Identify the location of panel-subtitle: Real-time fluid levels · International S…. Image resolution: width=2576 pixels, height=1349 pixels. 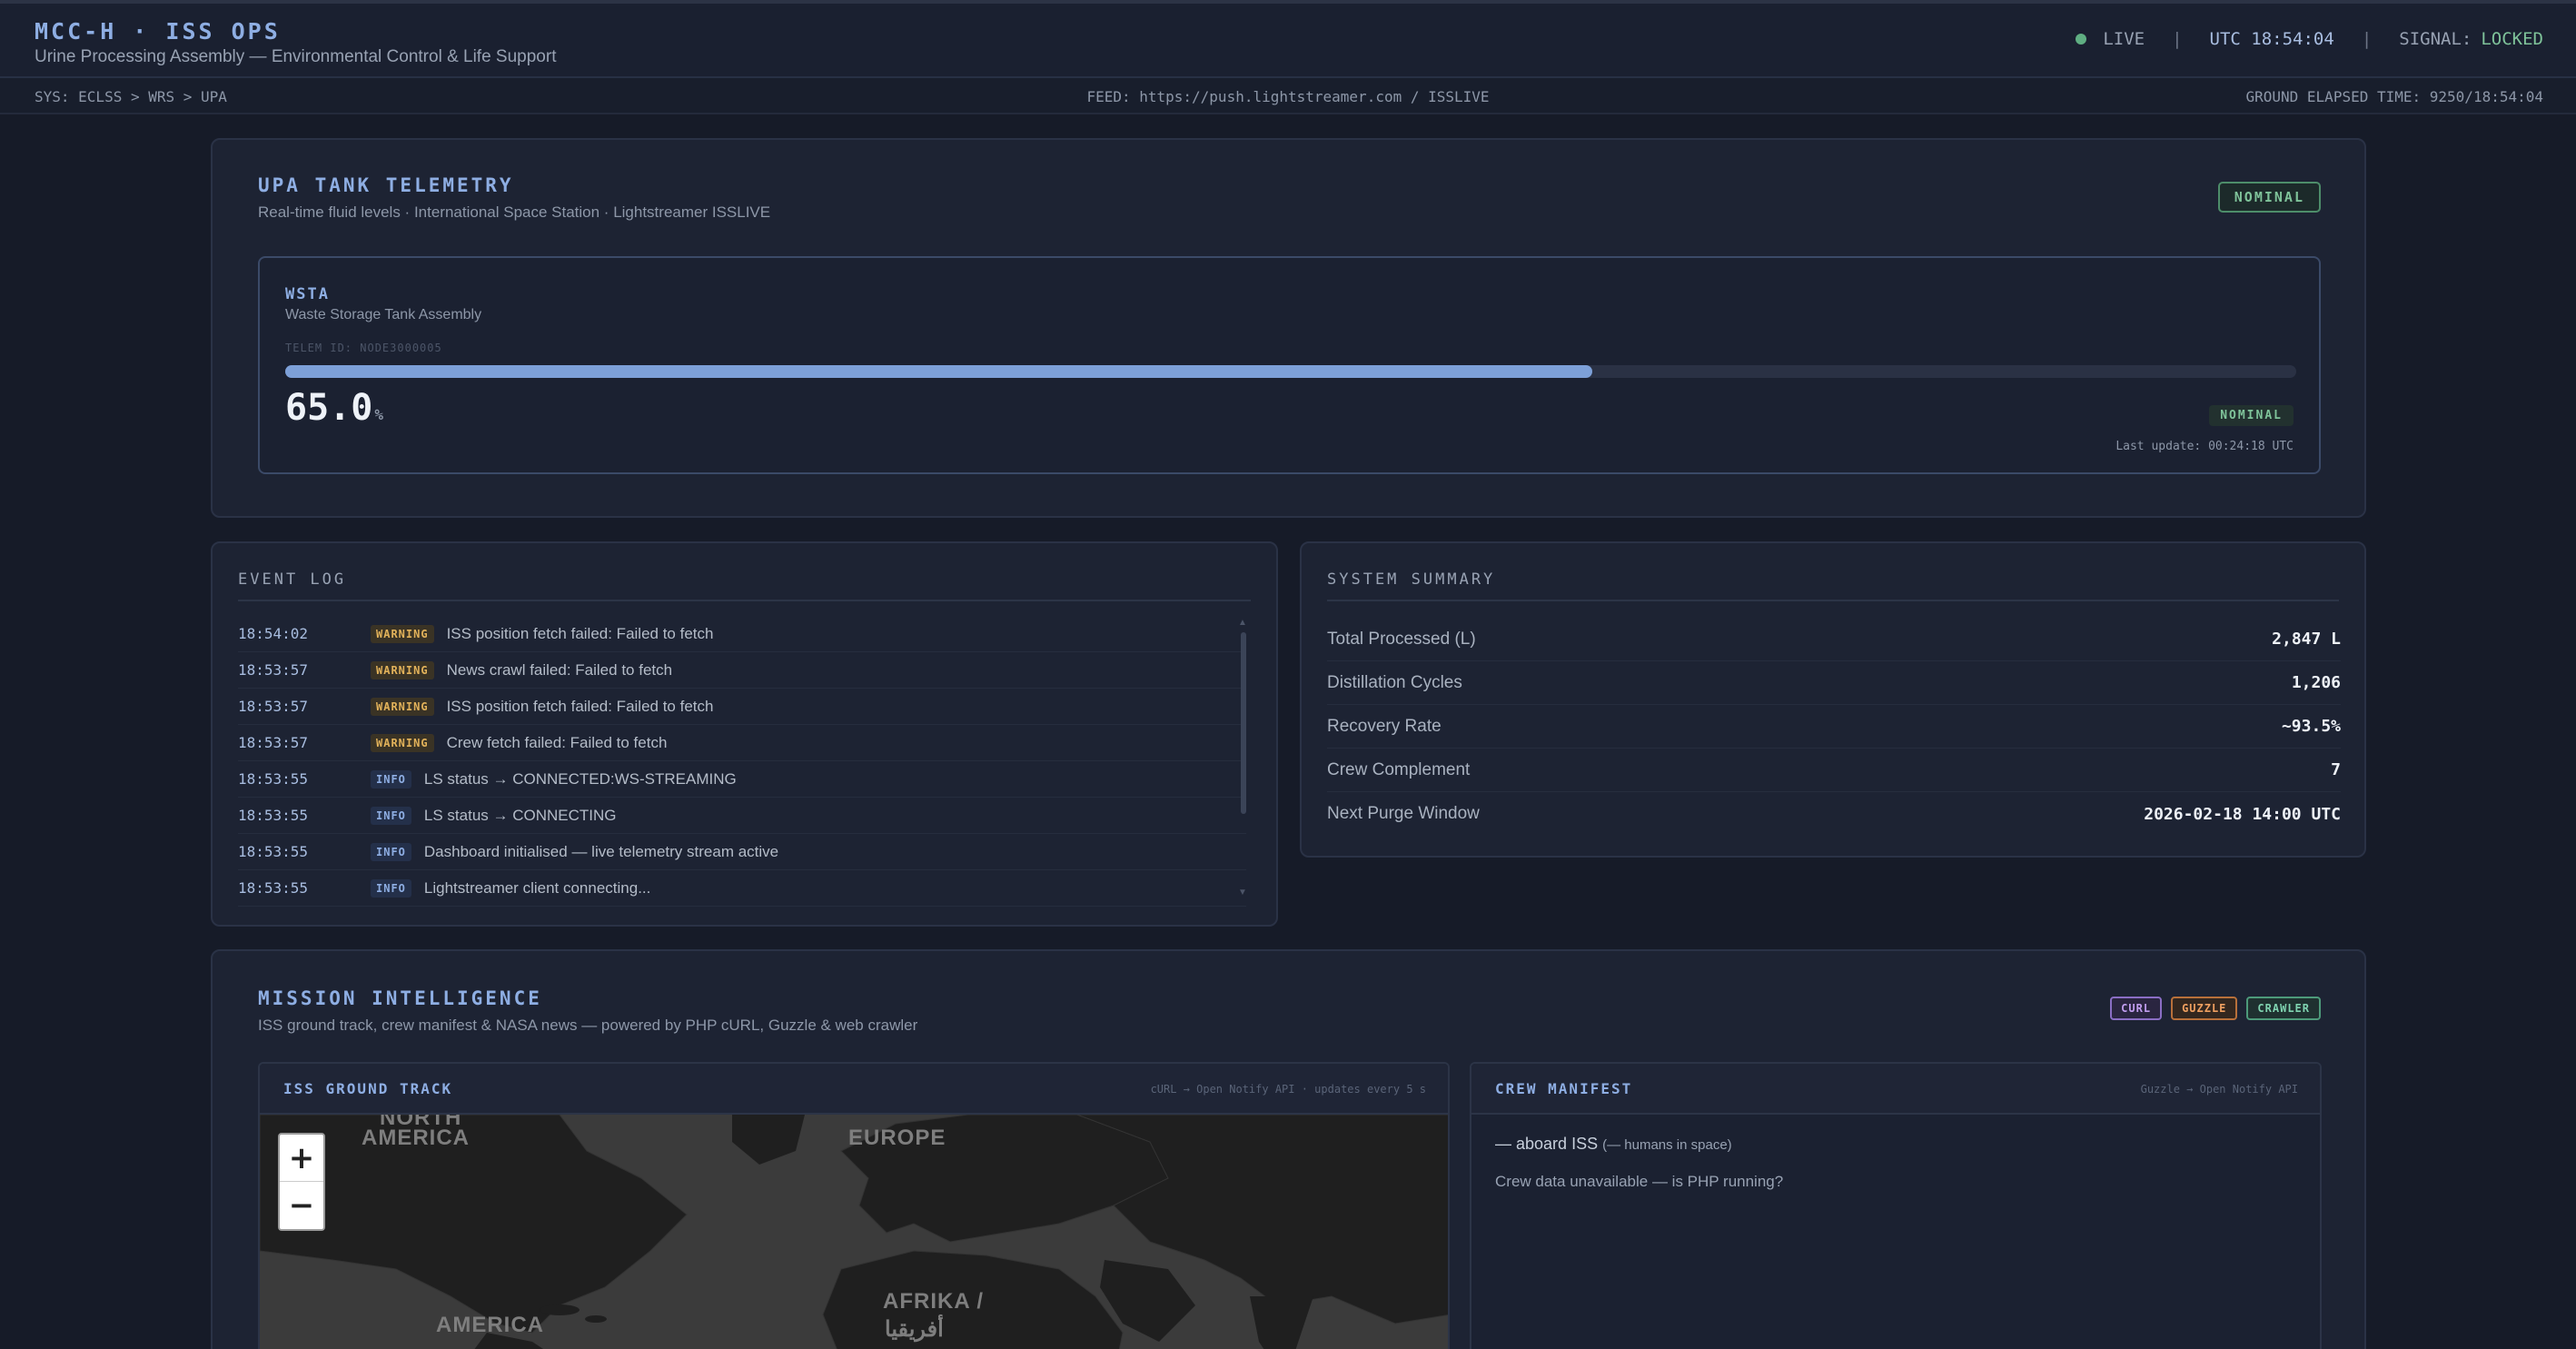
(514, 212).